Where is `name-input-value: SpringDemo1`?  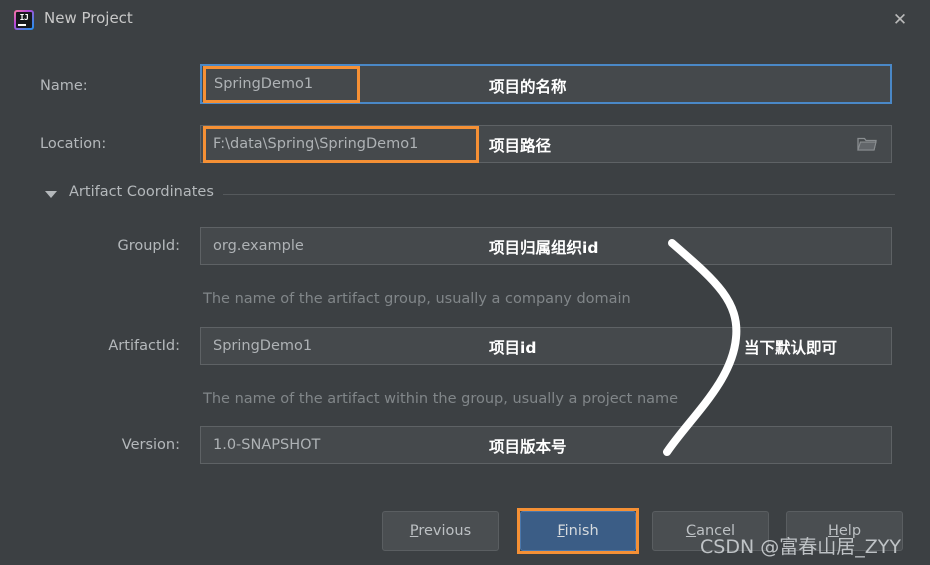 name-input-value: SpringDemo1 is located at coordinates (264, 84).